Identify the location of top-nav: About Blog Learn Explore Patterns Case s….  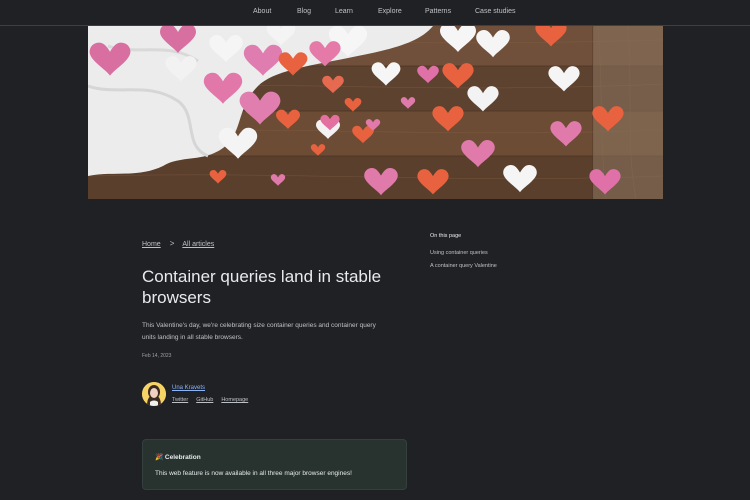
(375, 13).